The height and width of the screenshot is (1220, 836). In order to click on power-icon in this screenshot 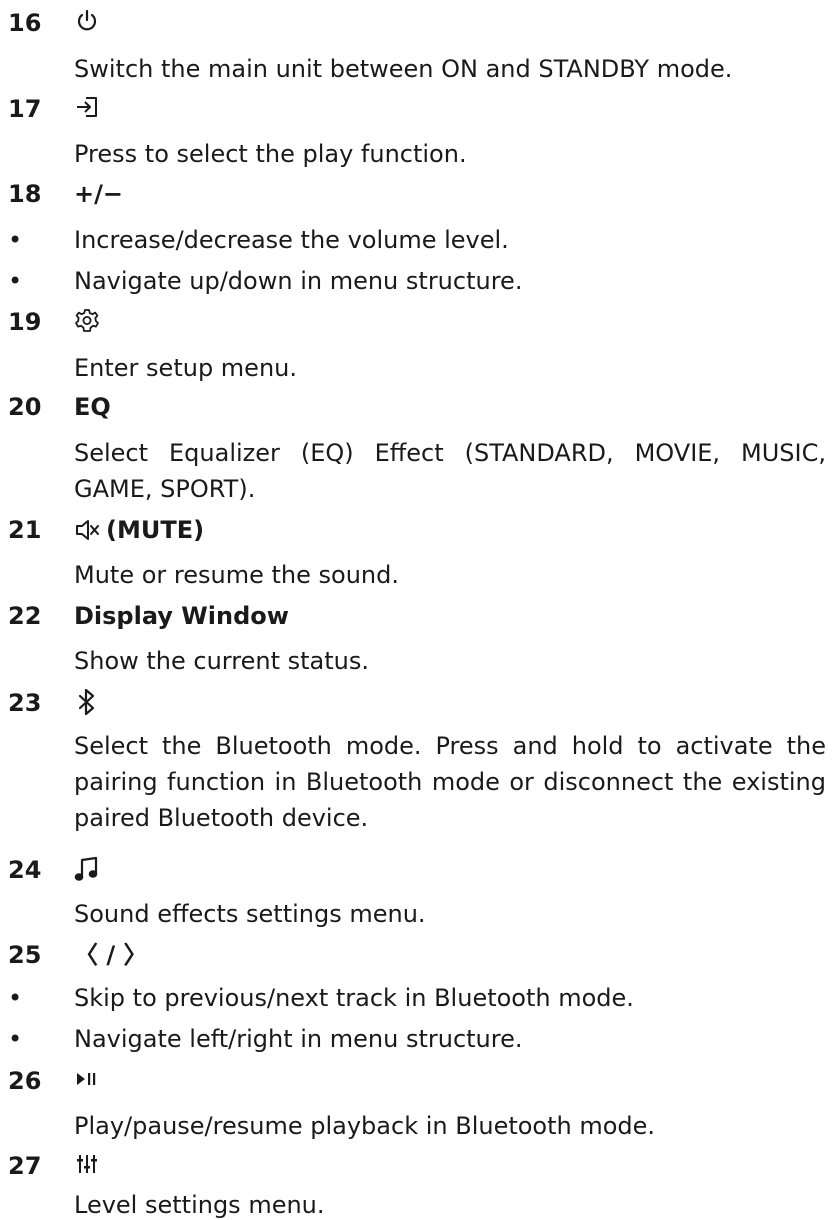, I will do `click(87, 21)`.